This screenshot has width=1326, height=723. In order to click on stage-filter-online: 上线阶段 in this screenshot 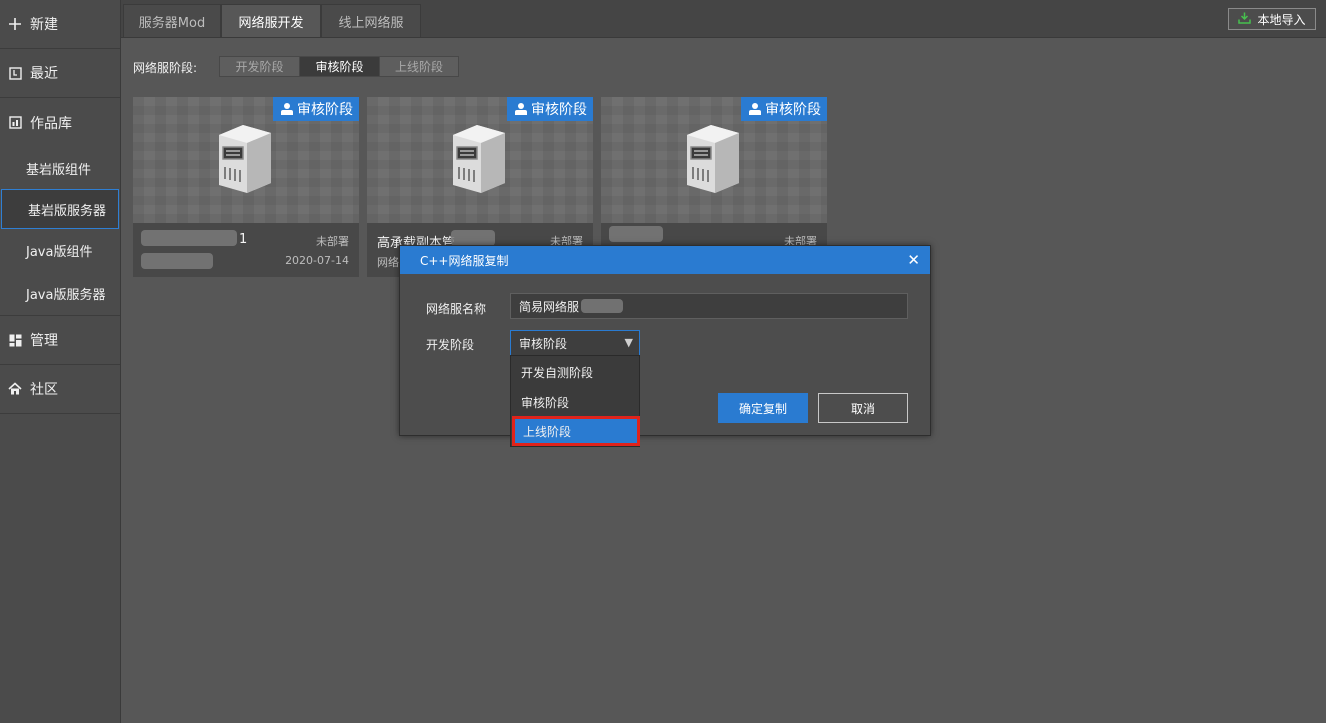, I will do `click(419, 66)`.